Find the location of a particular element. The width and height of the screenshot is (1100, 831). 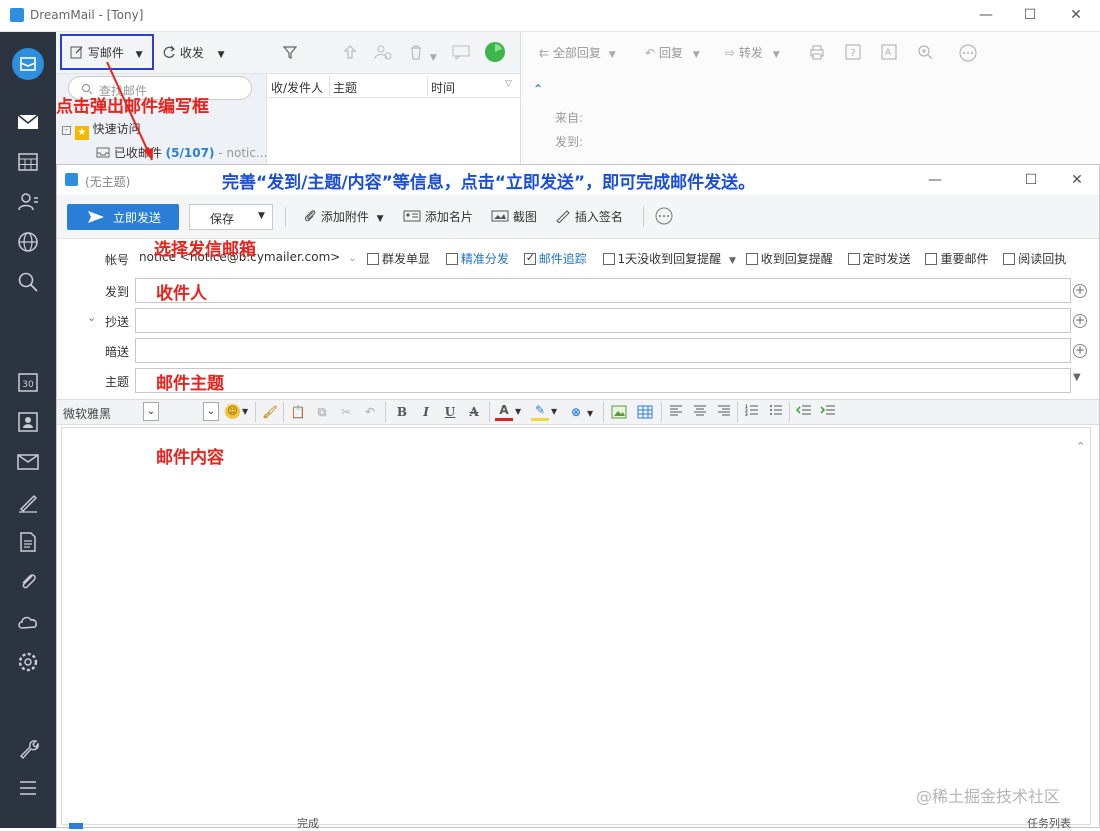

instruction-annotation: 完善“发到/主题/内容”等信息，点击“立即发送”，即可完成邮件发送。 is located at coordinates (489, 183).